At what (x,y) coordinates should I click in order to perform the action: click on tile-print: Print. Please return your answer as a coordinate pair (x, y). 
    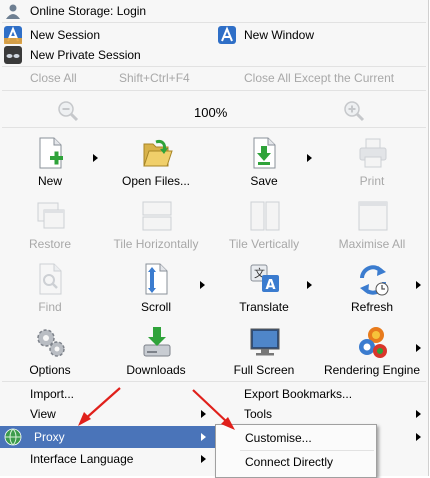
    Looking at the image, I should click on (372, 166).